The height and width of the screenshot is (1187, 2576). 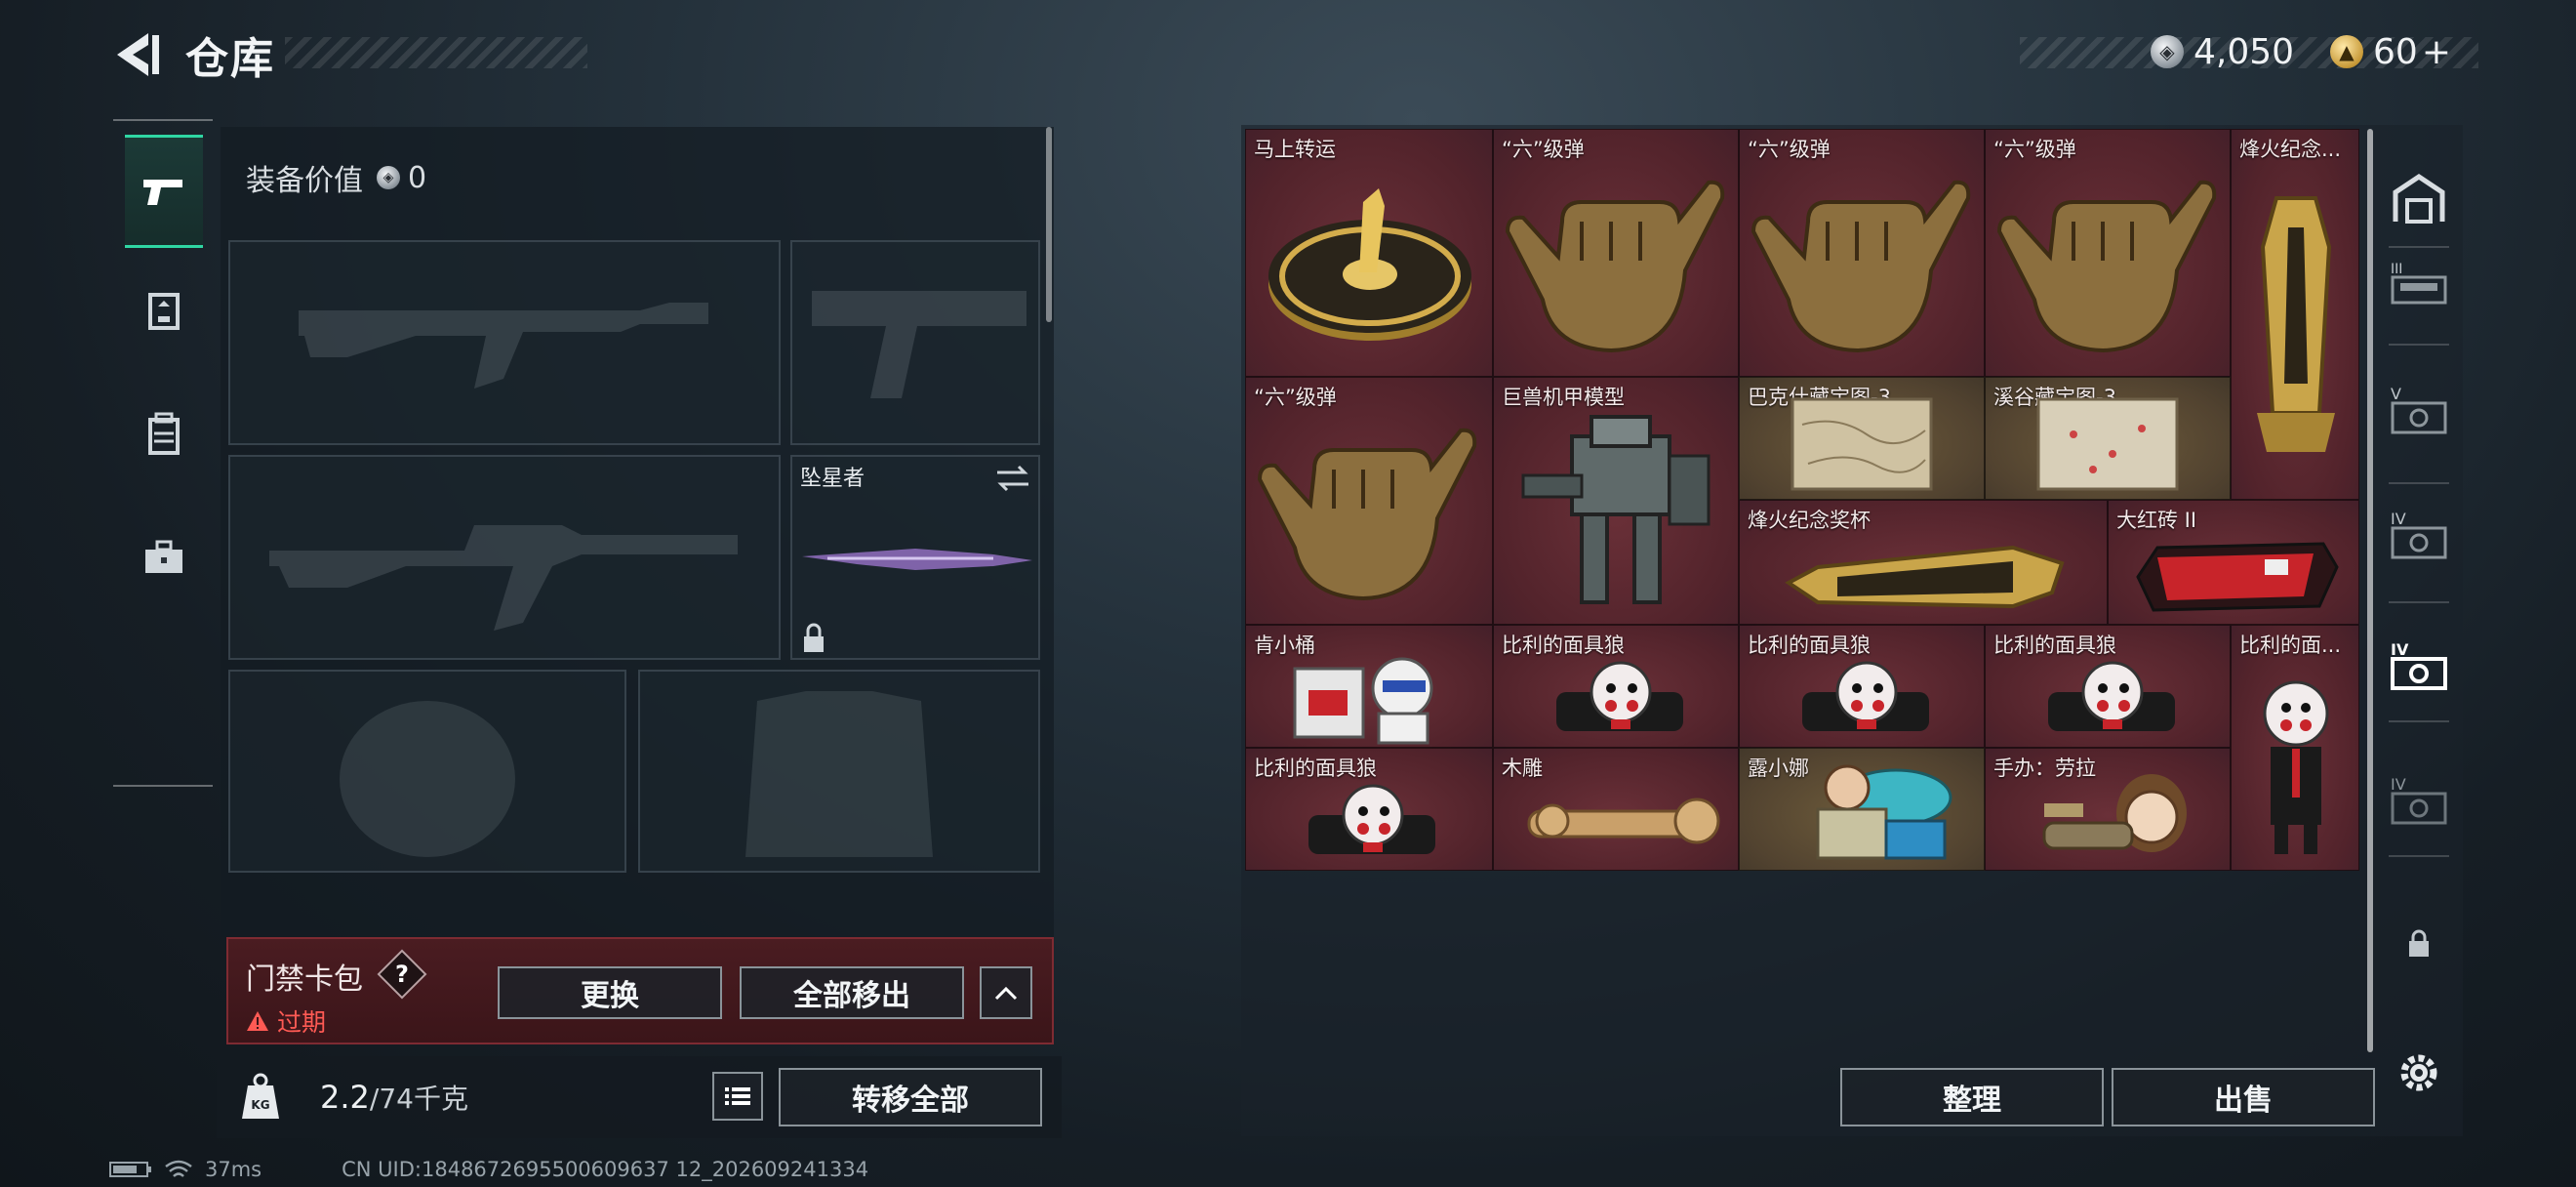 I want to click on gear-icon, so click(x=2418, y=1072).